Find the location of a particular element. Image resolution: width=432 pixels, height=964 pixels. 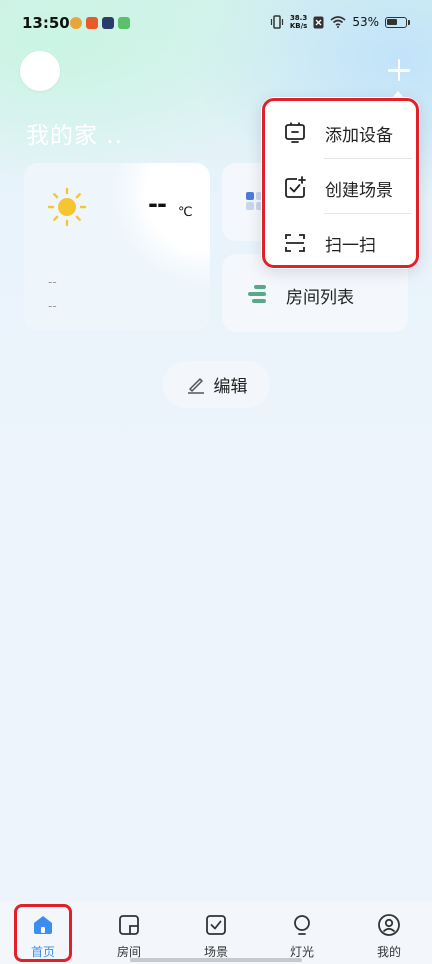

status-indicators: 38.3 KB/s 53% is located at coordinates (340, 22).